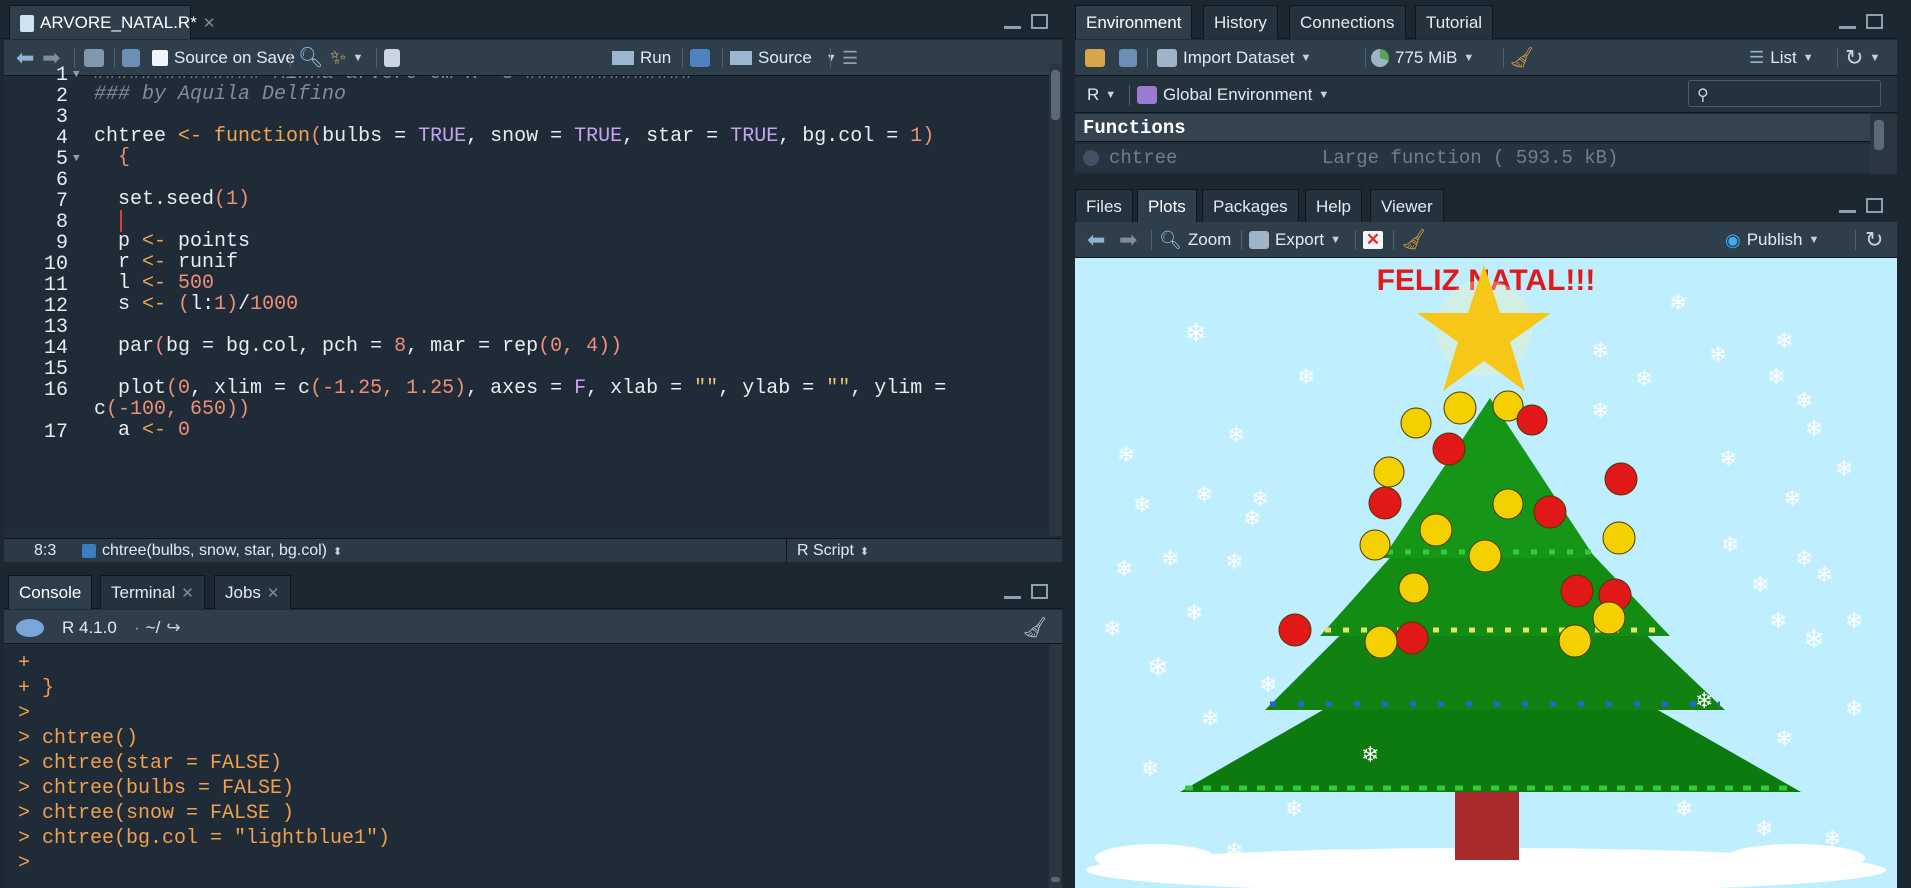  What do you see at coordinates (1413, 240) in the screenshot?
I see `clear-plots-broom-icon: 🧹︎` at bounding box center [1413, 240].